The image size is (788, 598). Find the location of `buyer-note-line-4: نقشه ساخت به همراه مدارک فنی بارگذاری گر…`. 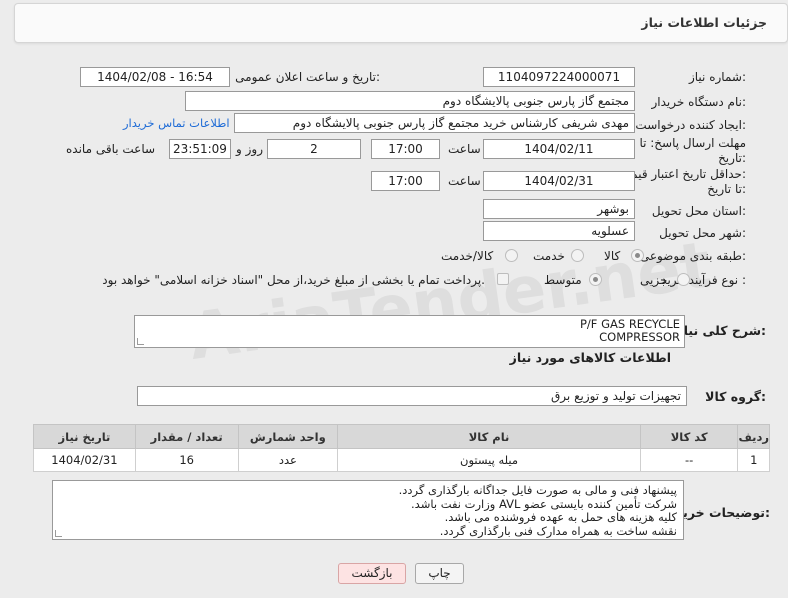

buyer-note-line-4: نقشه ساخت به همراه مدارک فنی بارگذاری گر… is located at coordinates (558, 530).